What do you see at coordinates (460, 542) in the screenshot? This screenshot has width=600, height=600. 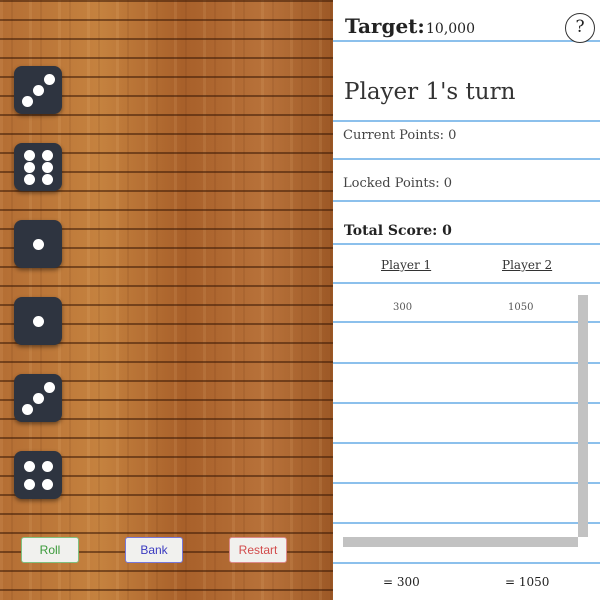 I see `scores-horizontal-scrollbar` at bounding box center [460, 542].